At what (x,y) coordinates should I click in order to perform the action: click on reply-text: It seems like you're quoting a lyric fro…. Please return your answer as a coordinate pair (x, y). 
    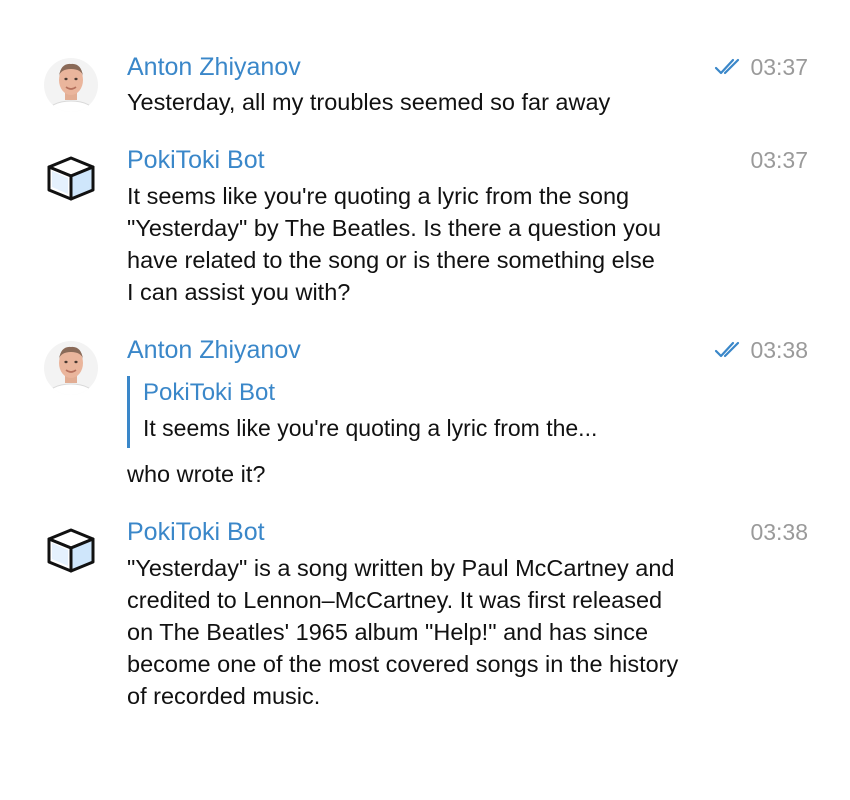
    Looking at the image, I should click on (370, 428).